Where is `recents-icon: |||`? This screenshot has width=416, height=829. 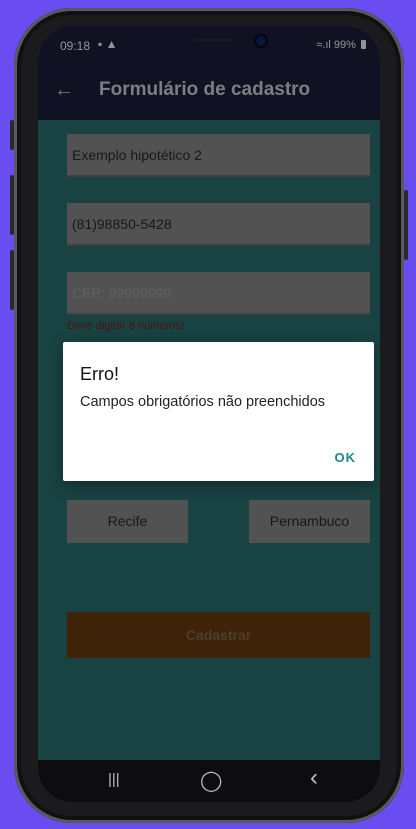
recents-icon: ||| is located at coordinates (114, 779).